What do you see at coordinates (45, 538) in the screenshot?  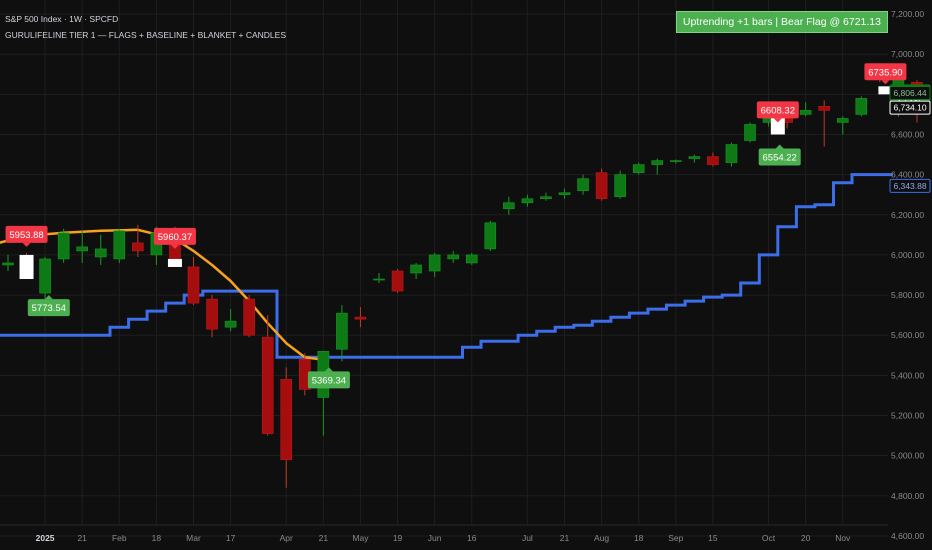 I see `x-tick-label: 2025` at bounding box center [45, 538].